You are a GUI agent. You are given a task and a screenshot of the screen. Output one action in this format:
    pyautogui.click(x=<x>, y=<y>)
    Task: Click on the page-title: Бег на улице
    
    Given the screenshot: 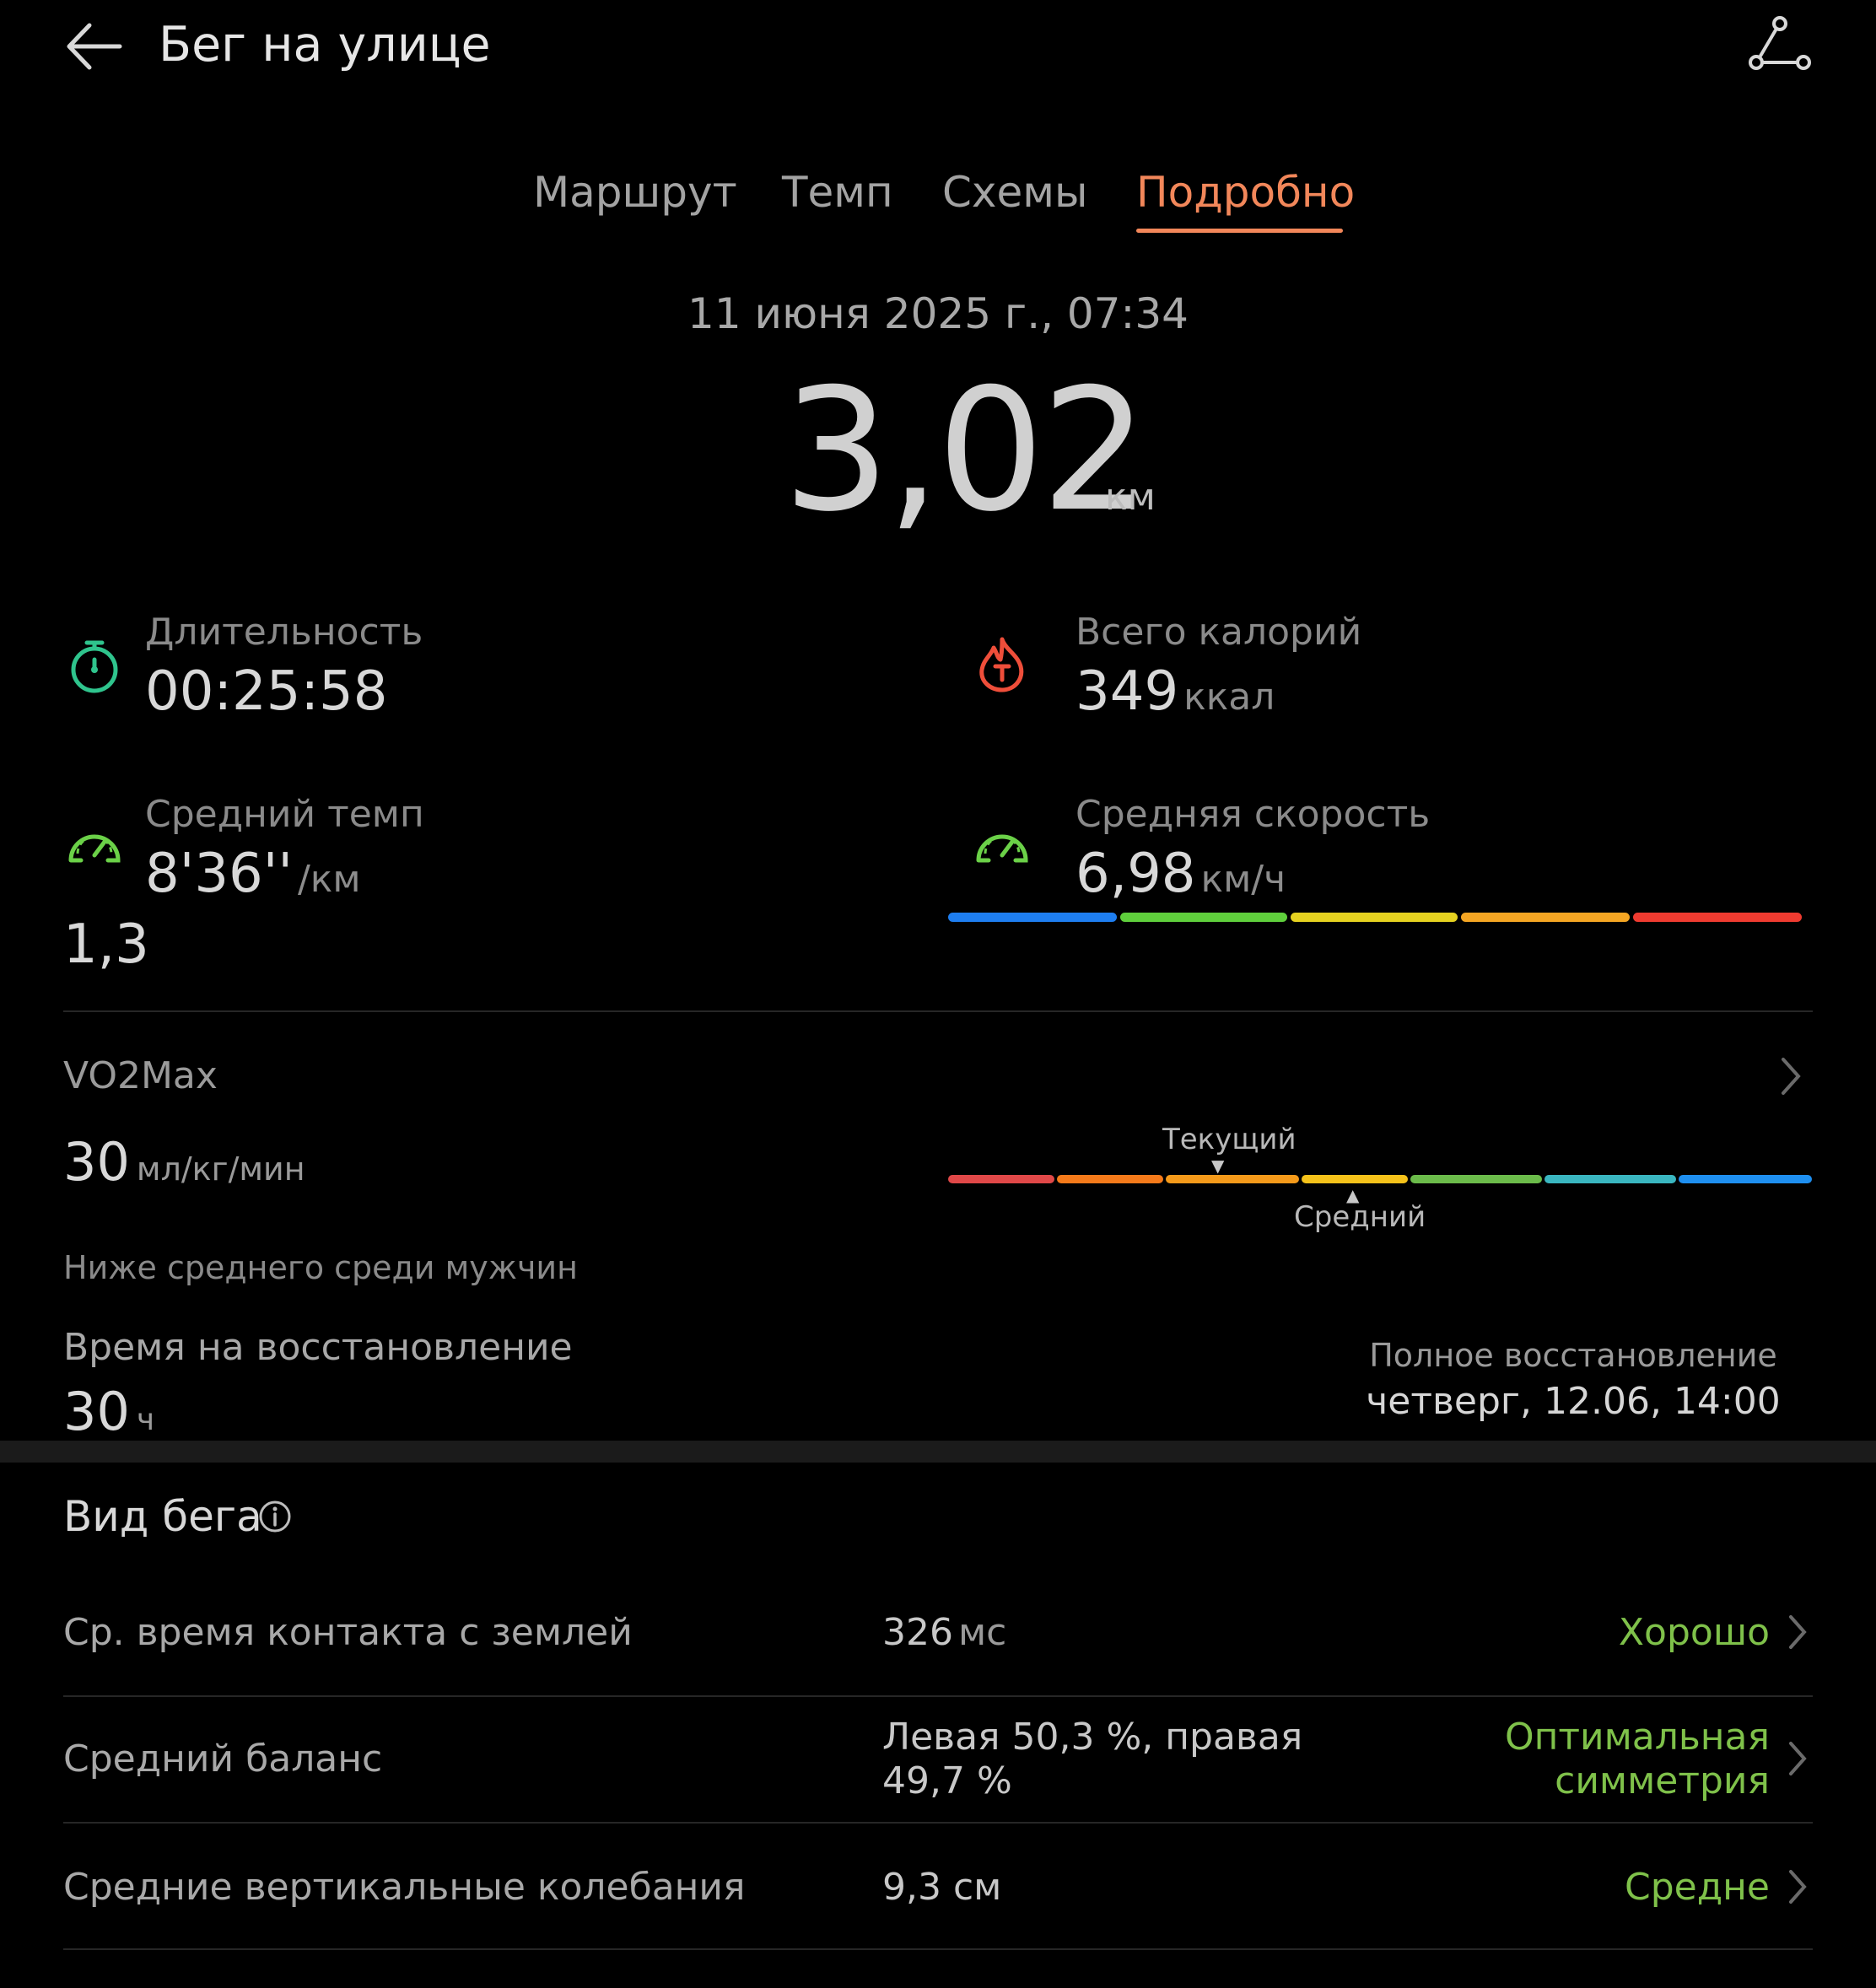 What is the action you would take?
    pyautogui.click(x=325, y=45)
    